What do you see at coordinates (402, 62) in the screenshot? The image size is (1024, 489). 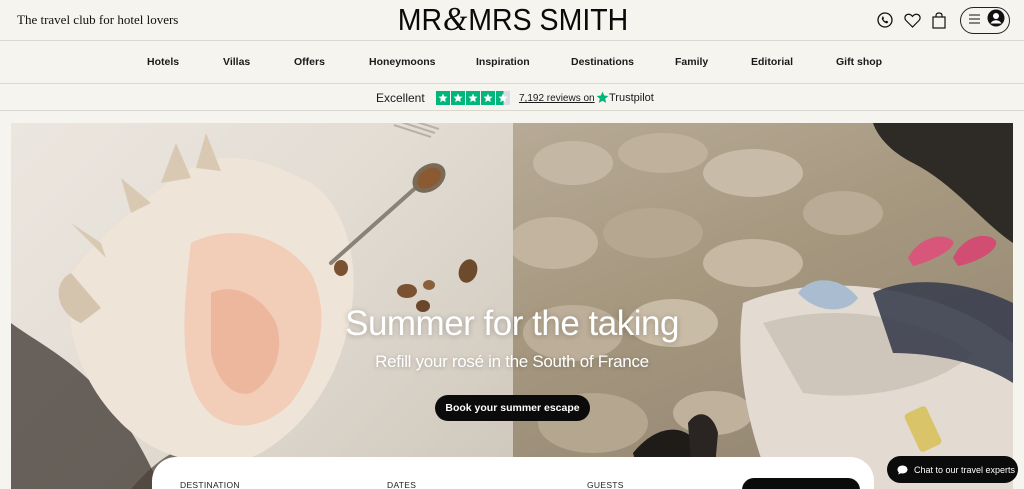 I see `nav-item-honeymoons: Honeymoons` at bounding box center [402, 62].